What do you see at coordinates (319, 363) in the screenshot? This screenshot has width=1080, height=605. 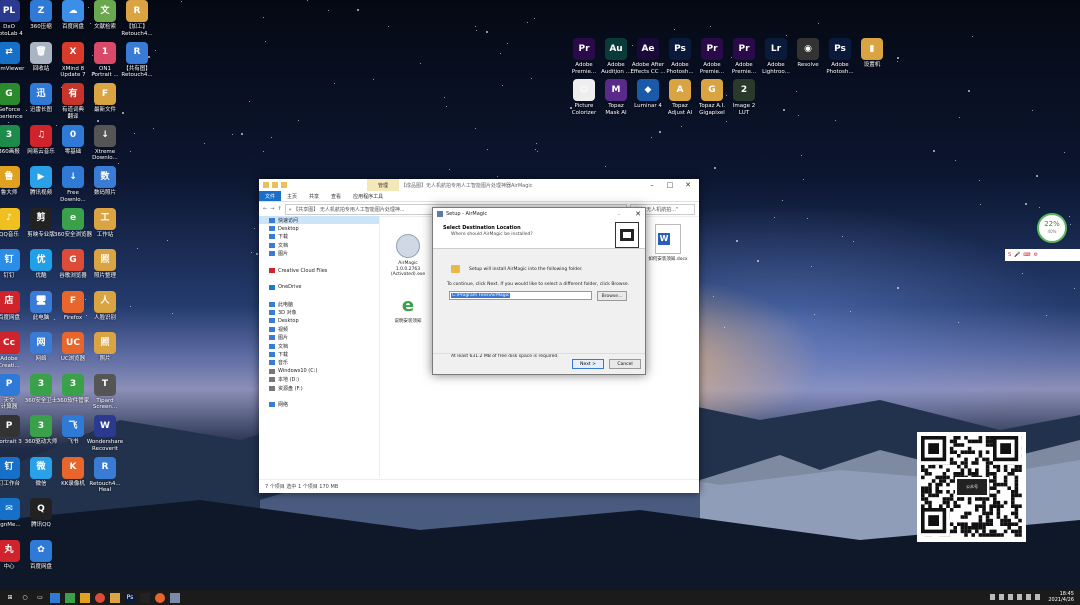 I see `nav-item: 音乐` at bounding box center [319, 363].